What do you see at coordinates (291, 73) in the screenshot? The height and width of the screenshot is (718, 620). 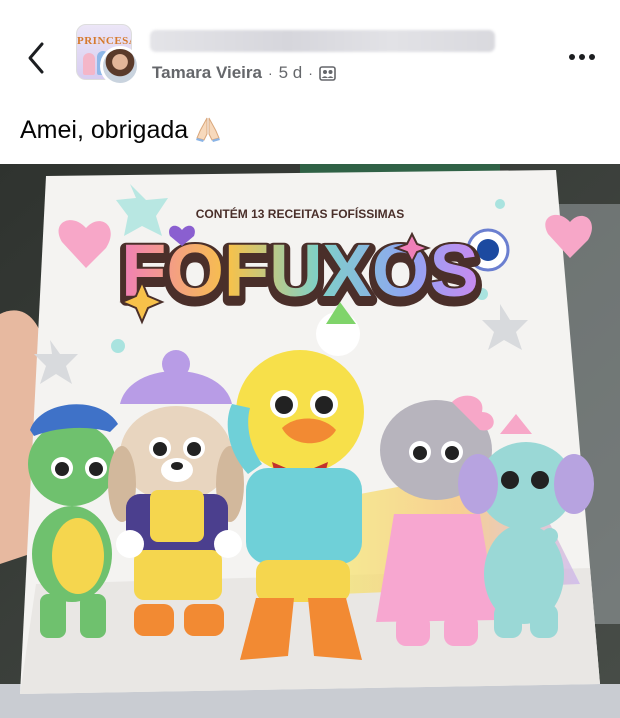 I see `post-age: 5 d` at bounding box center [291, 73].